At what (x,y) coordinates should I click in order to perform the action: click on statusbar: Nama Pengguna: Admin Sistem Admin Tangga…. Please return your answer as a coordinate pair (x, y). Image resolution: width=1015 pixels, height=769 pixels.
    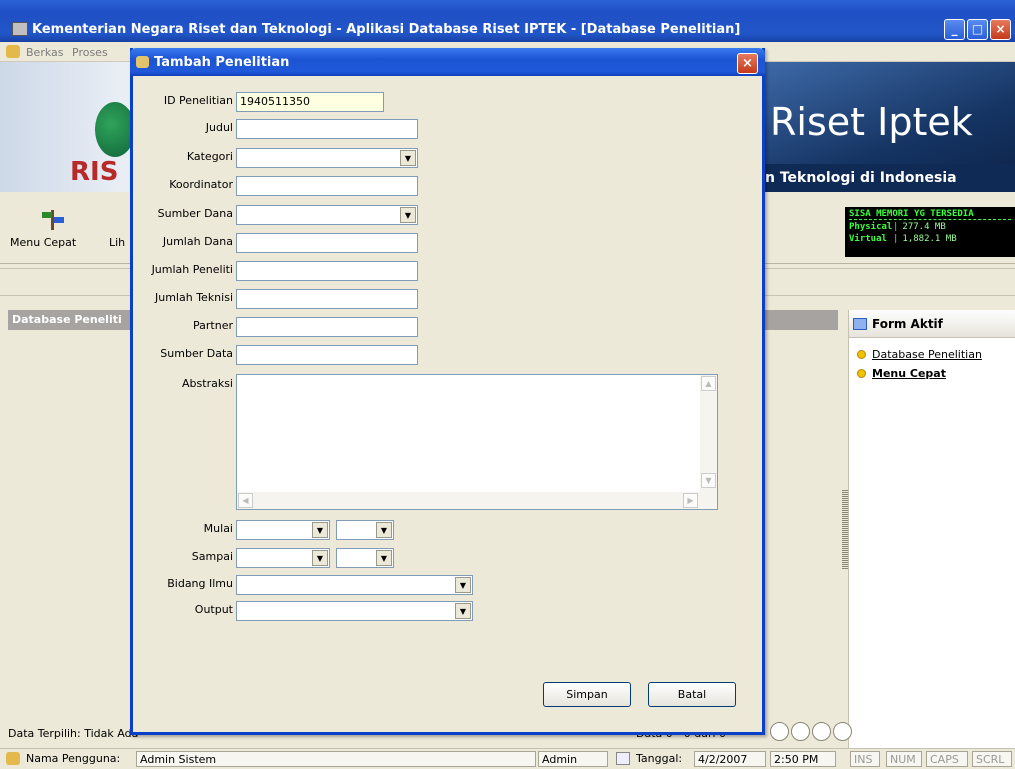
    Looking at the image, I should click on (507, 758).